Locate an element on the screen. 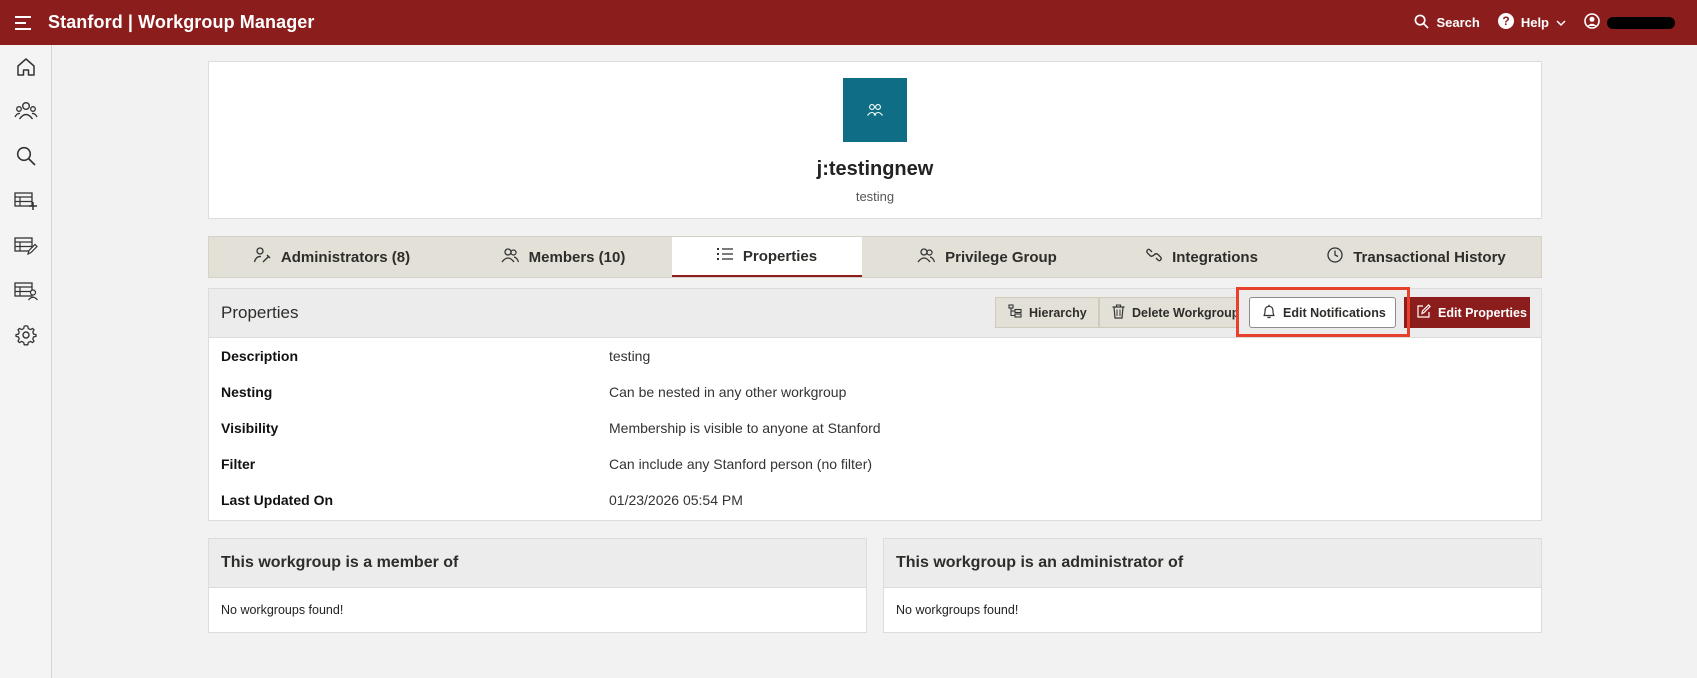 The image size is (1697, 678). hierarchy-button: Hierarchy is located at coordinates (1047, 312).